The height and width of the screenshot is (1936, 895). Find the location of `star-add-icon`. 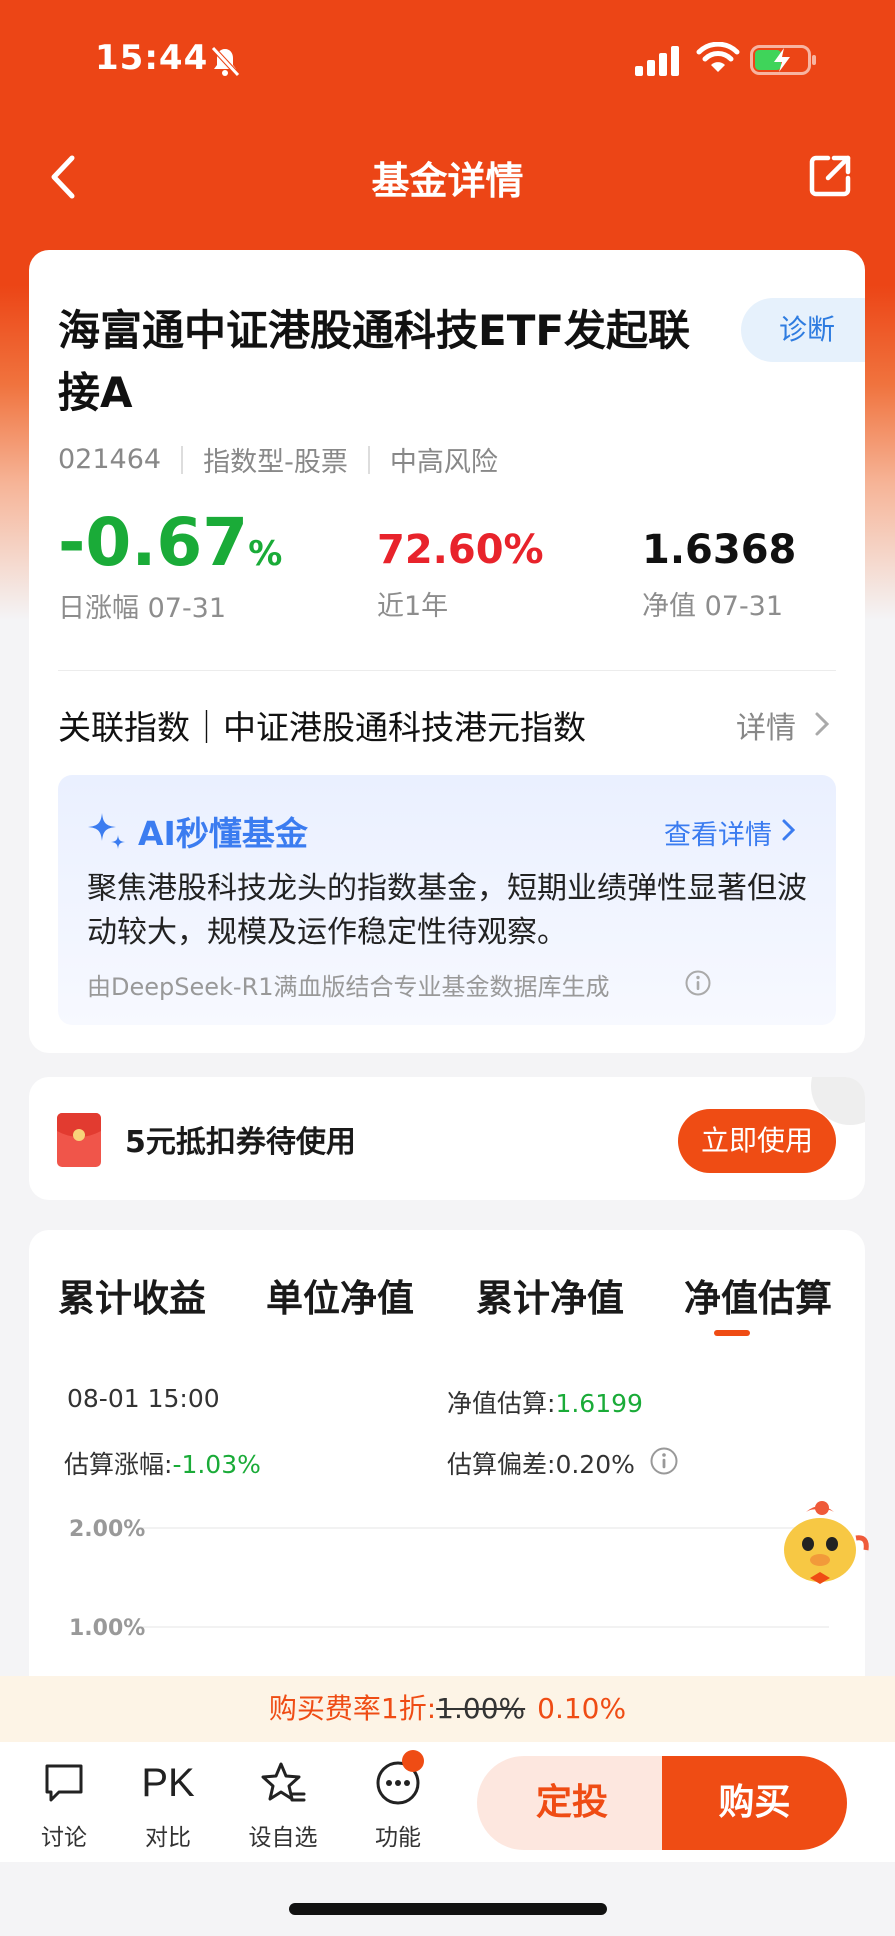

star-add-icon is located at coordinates (283, 1782).